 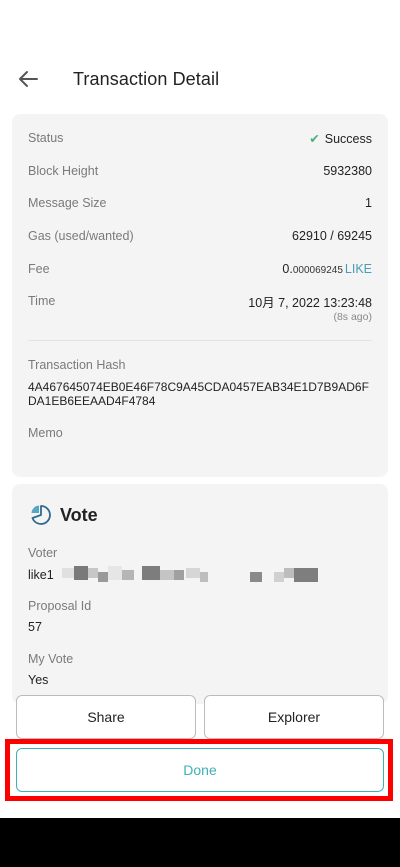 What do you see at coordinates (41, 515) in the screenshot?
I see `vote-pie-icon` at bounding box center [41, 515].